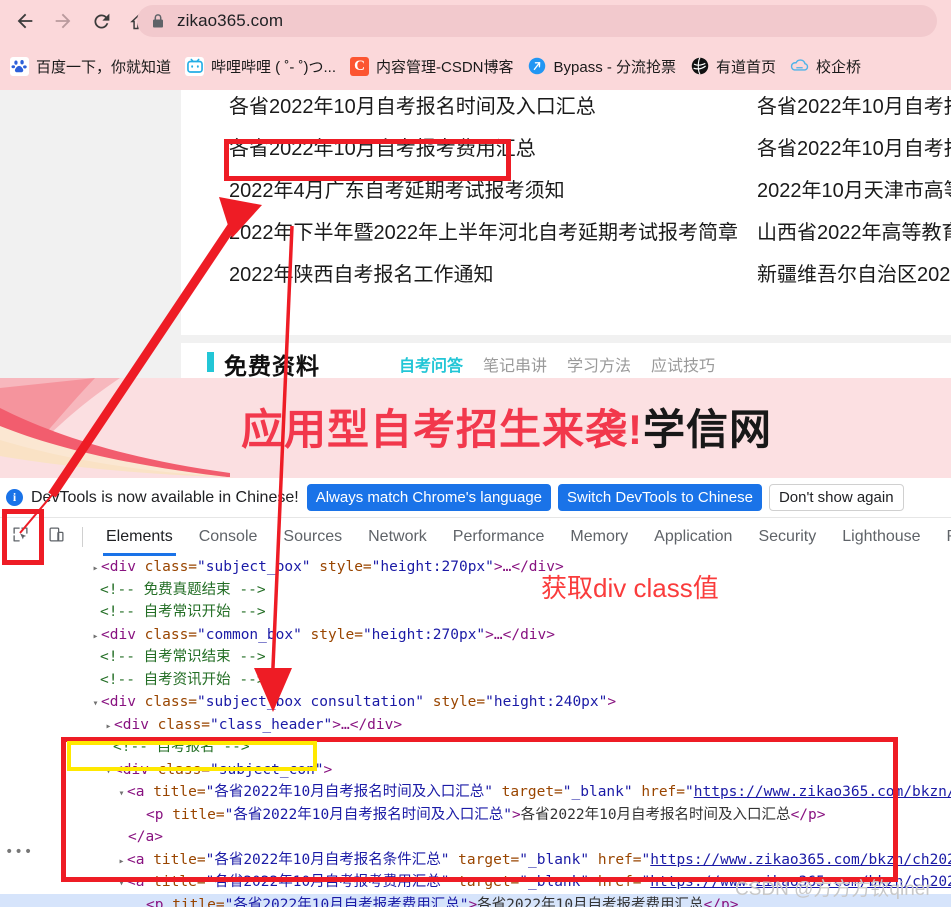 The width and height of the screenshot is (951, 907). I want to click on device-toolbar-button, so click(56, 537).